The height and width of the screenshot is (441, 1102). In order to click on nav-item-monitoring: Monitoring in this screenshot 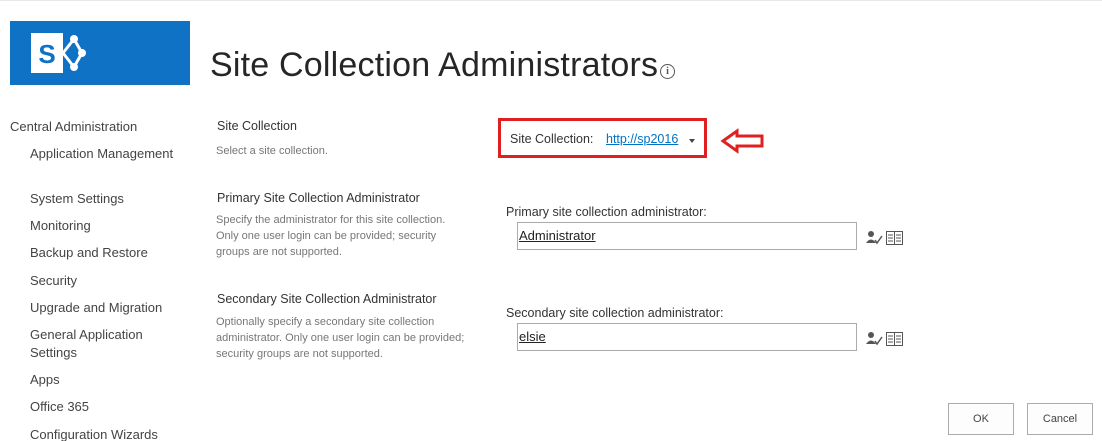, I will do `click(110, 226)`.